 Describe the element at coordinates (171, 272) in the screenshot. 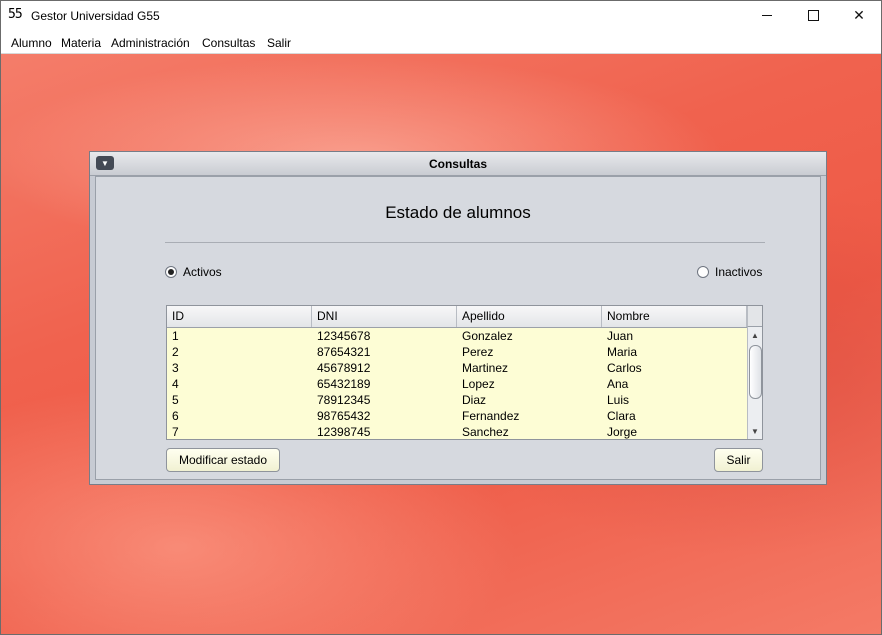

I see `radio-selected-icon` at that location.